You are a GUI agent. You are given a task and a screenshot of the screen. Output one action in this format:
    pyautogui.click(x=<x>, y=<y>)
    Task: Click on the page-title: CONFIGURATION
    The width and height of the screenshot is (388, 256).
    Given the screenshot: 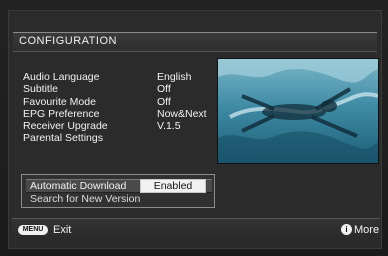 What is the action you would take?
    pyautogui.click(x=68, y=41)
    